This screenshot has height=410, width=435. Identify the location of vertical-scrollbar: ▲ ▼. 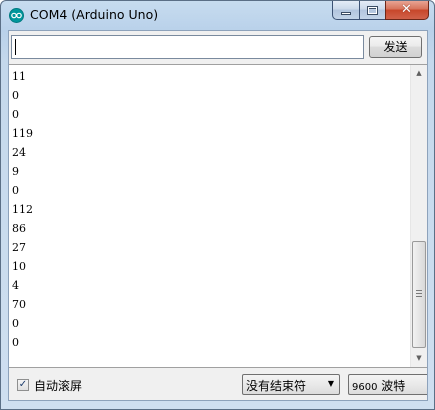
(418, 216).